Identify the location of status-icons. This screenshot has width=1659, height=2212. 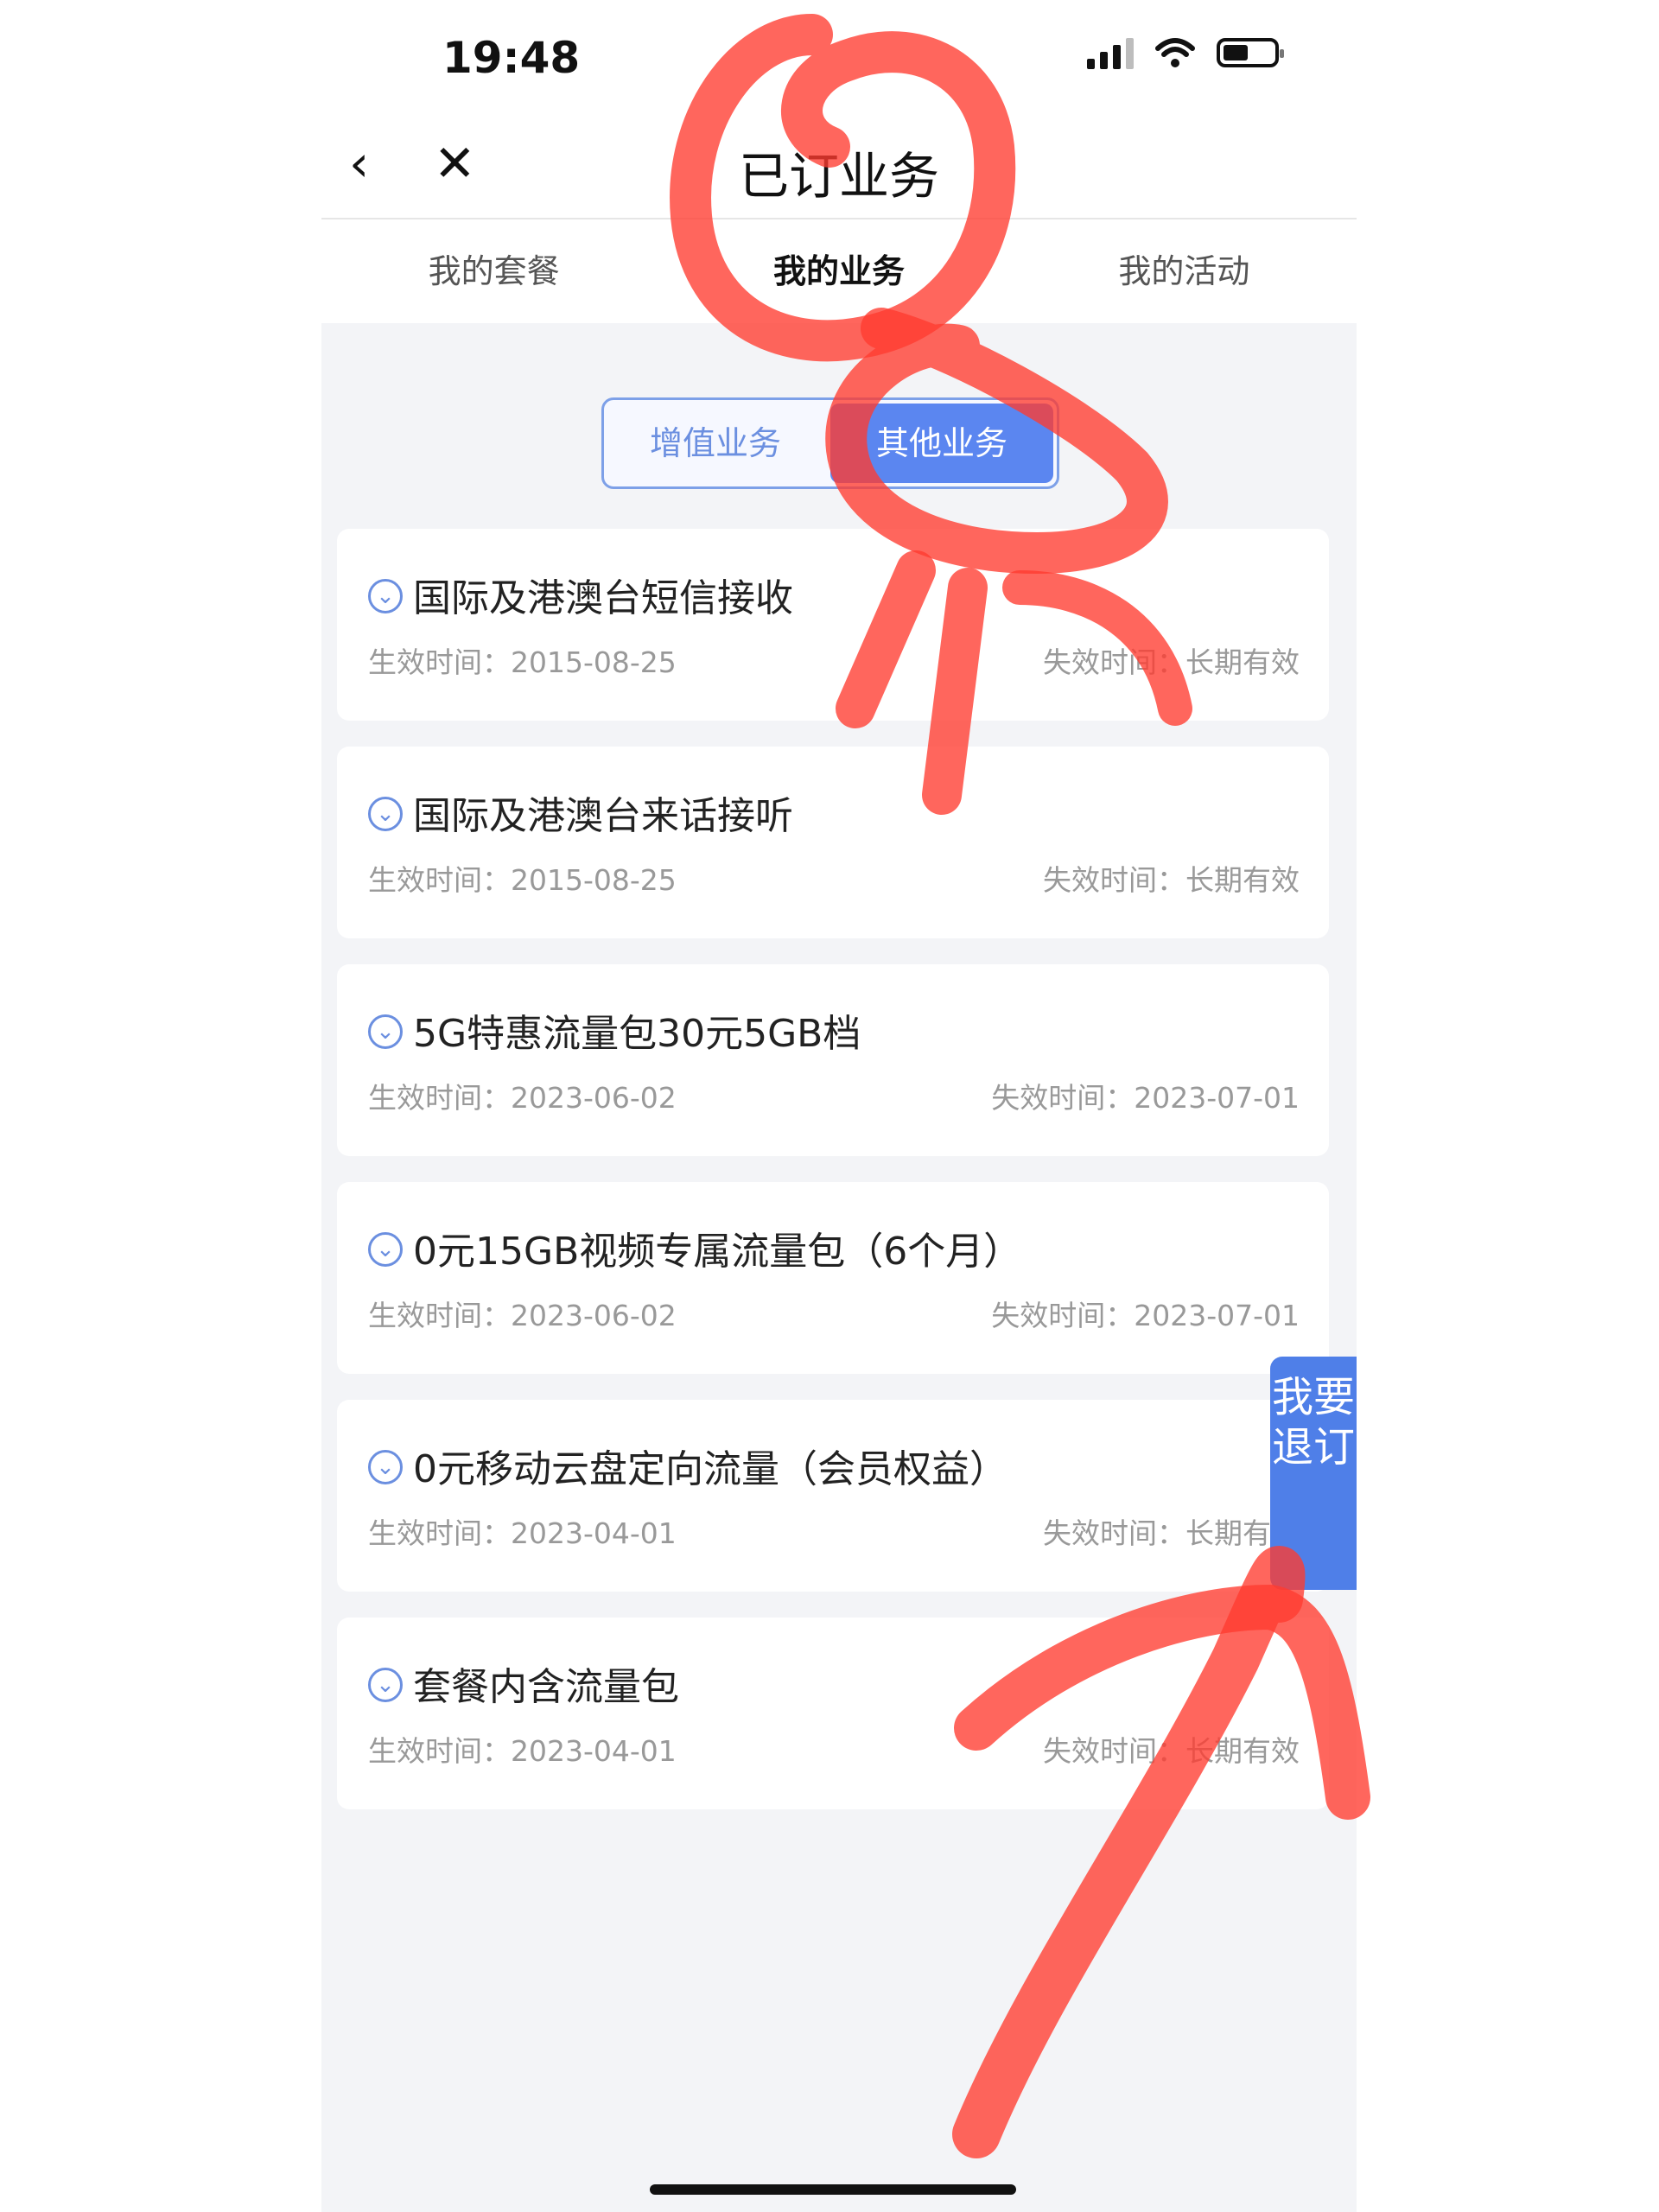
(1185, 52).